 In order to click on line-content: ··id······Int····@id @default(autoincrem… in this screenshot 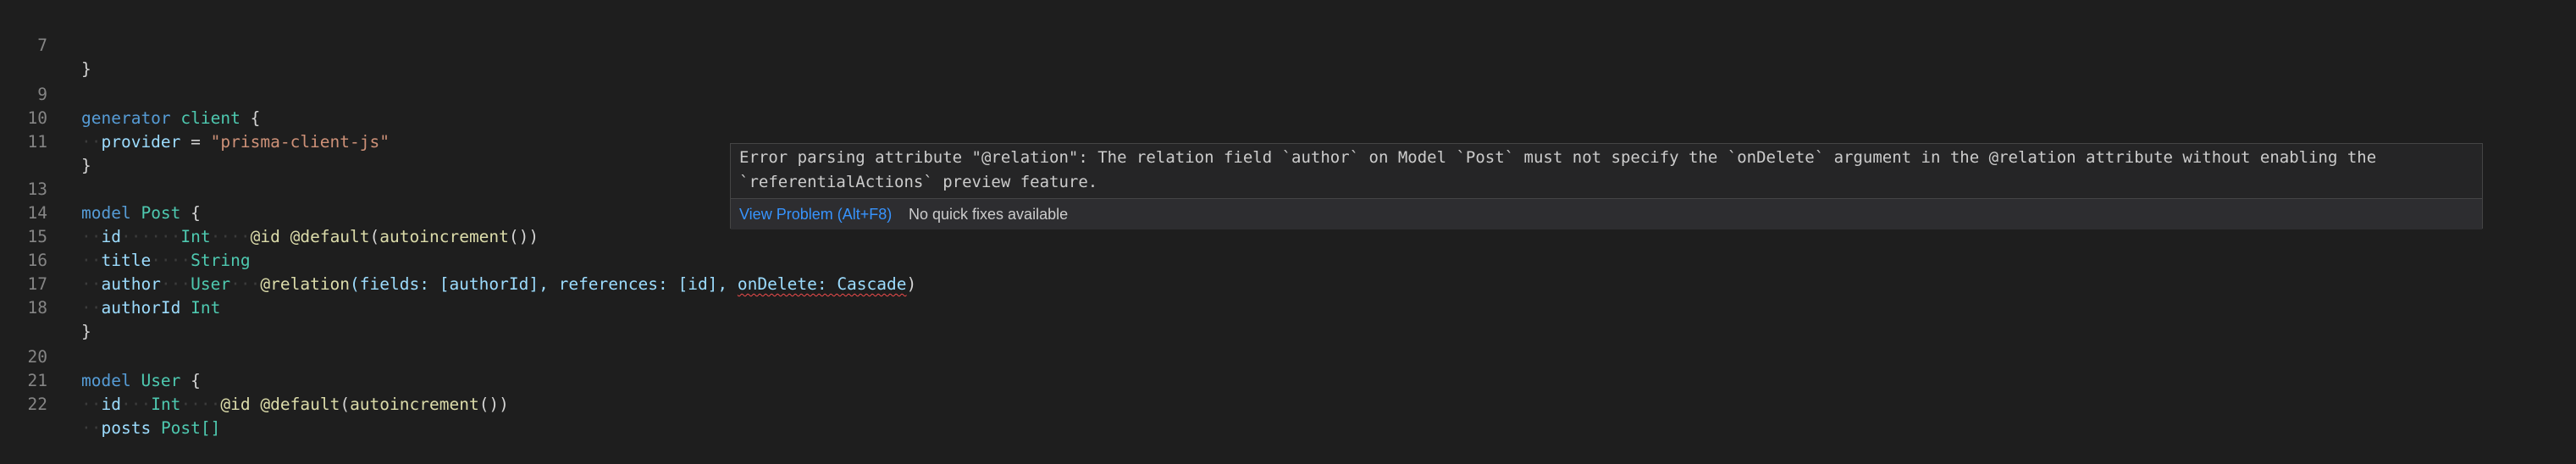, I will do `click(310, 237)`.